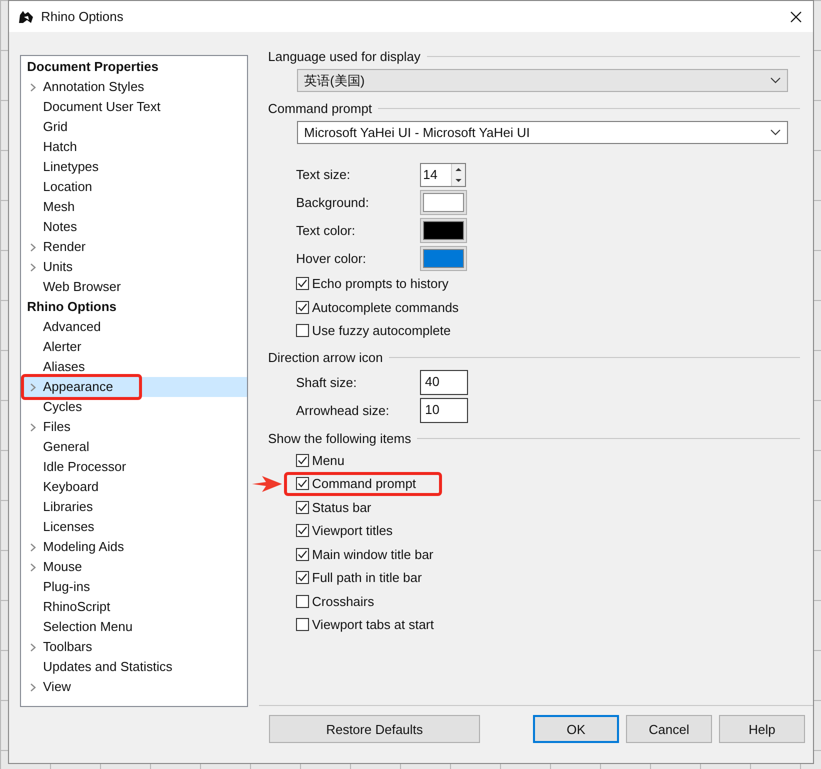  What do you see at coordinates (576, 729) in the screenshot?
I see `dialog-button: OK` at bounding box center [576, 729].